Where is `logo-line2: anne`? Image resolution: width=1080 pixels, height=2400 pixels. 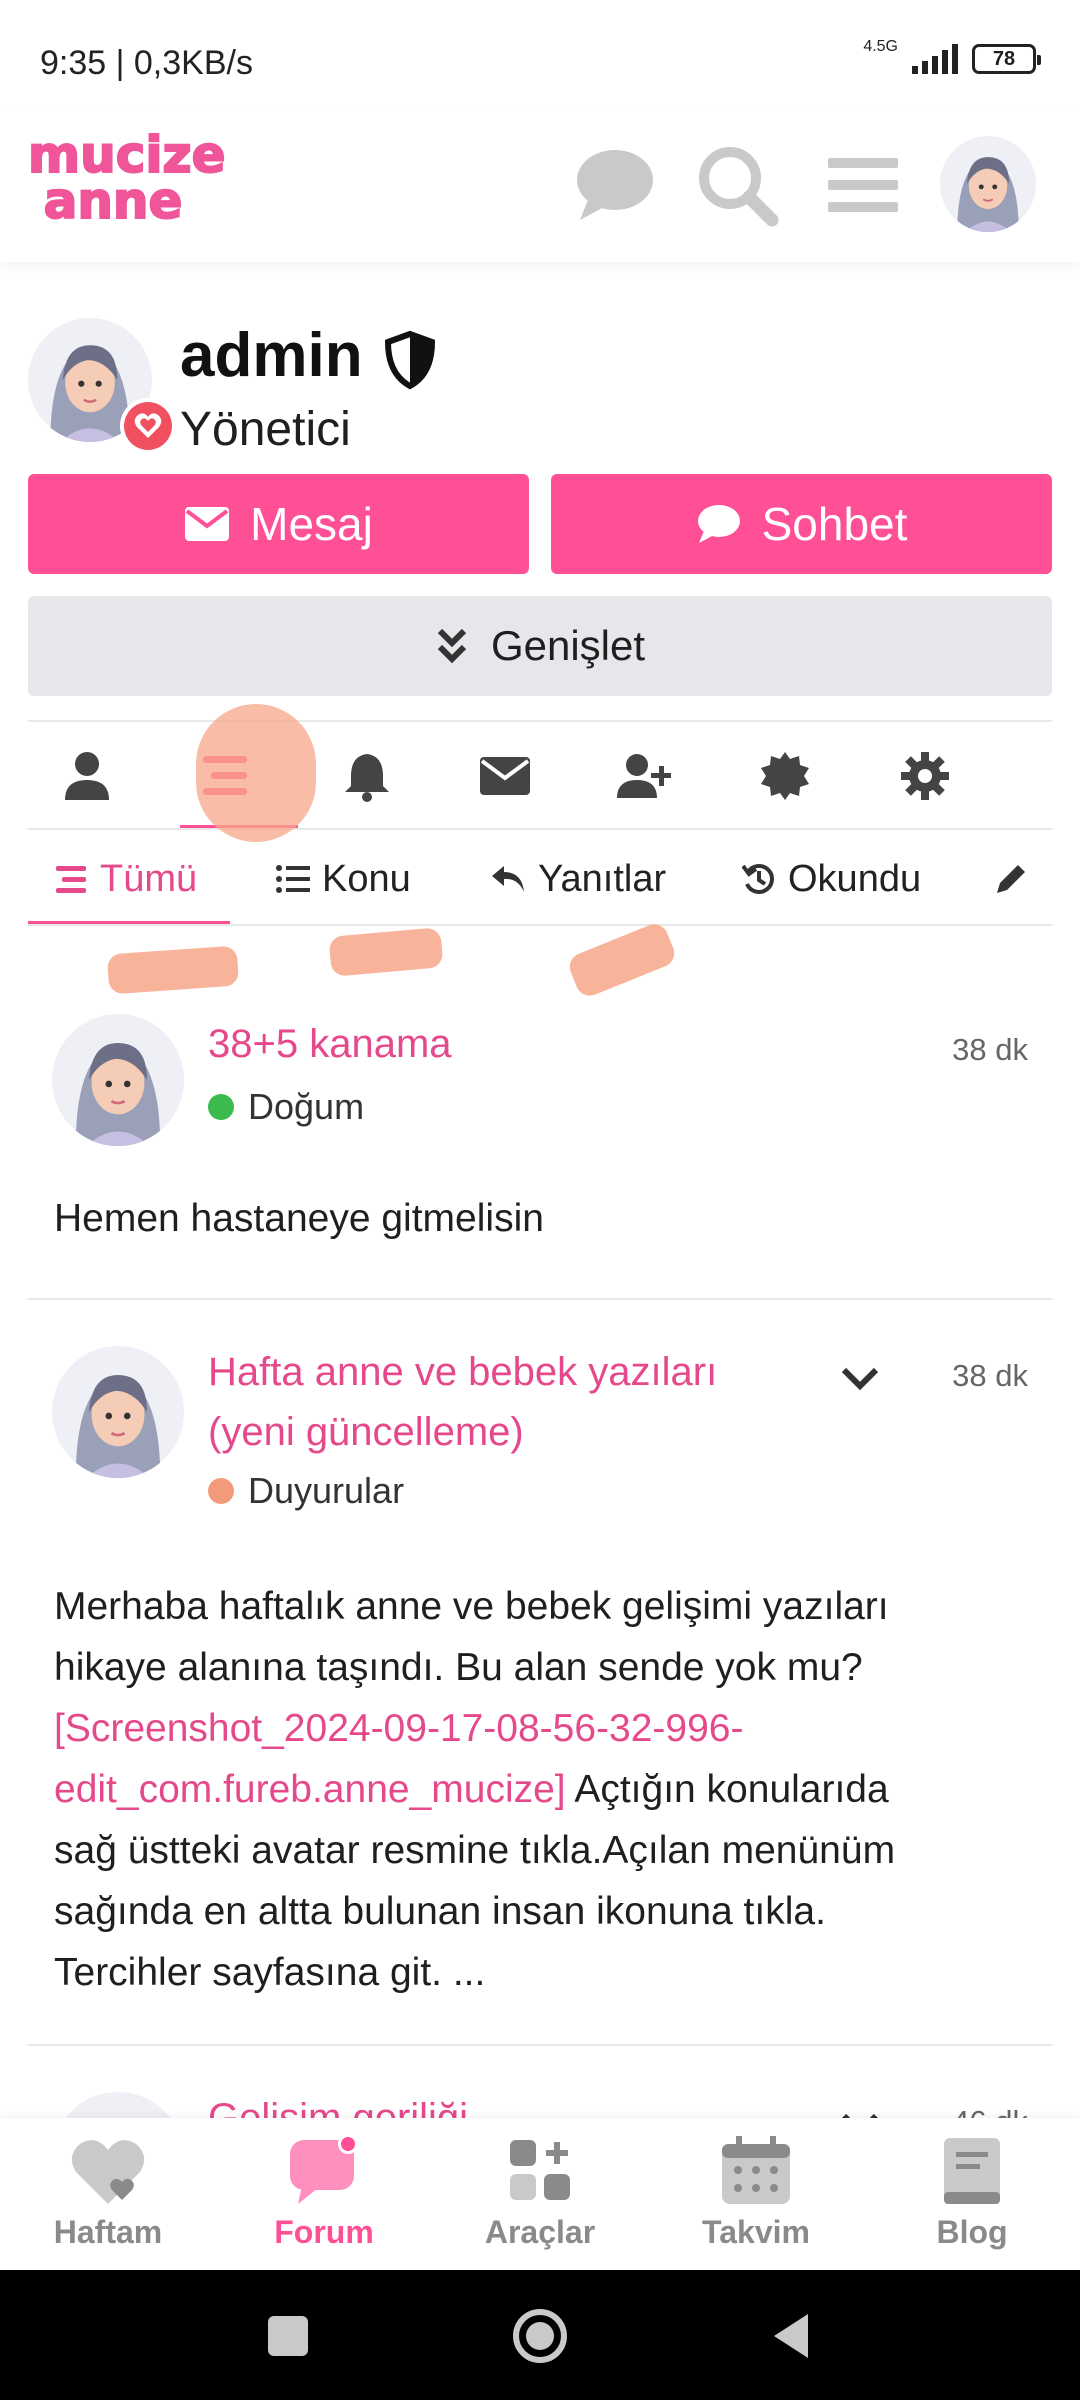 logo-line2: anne is located at coordinates (113, 201).